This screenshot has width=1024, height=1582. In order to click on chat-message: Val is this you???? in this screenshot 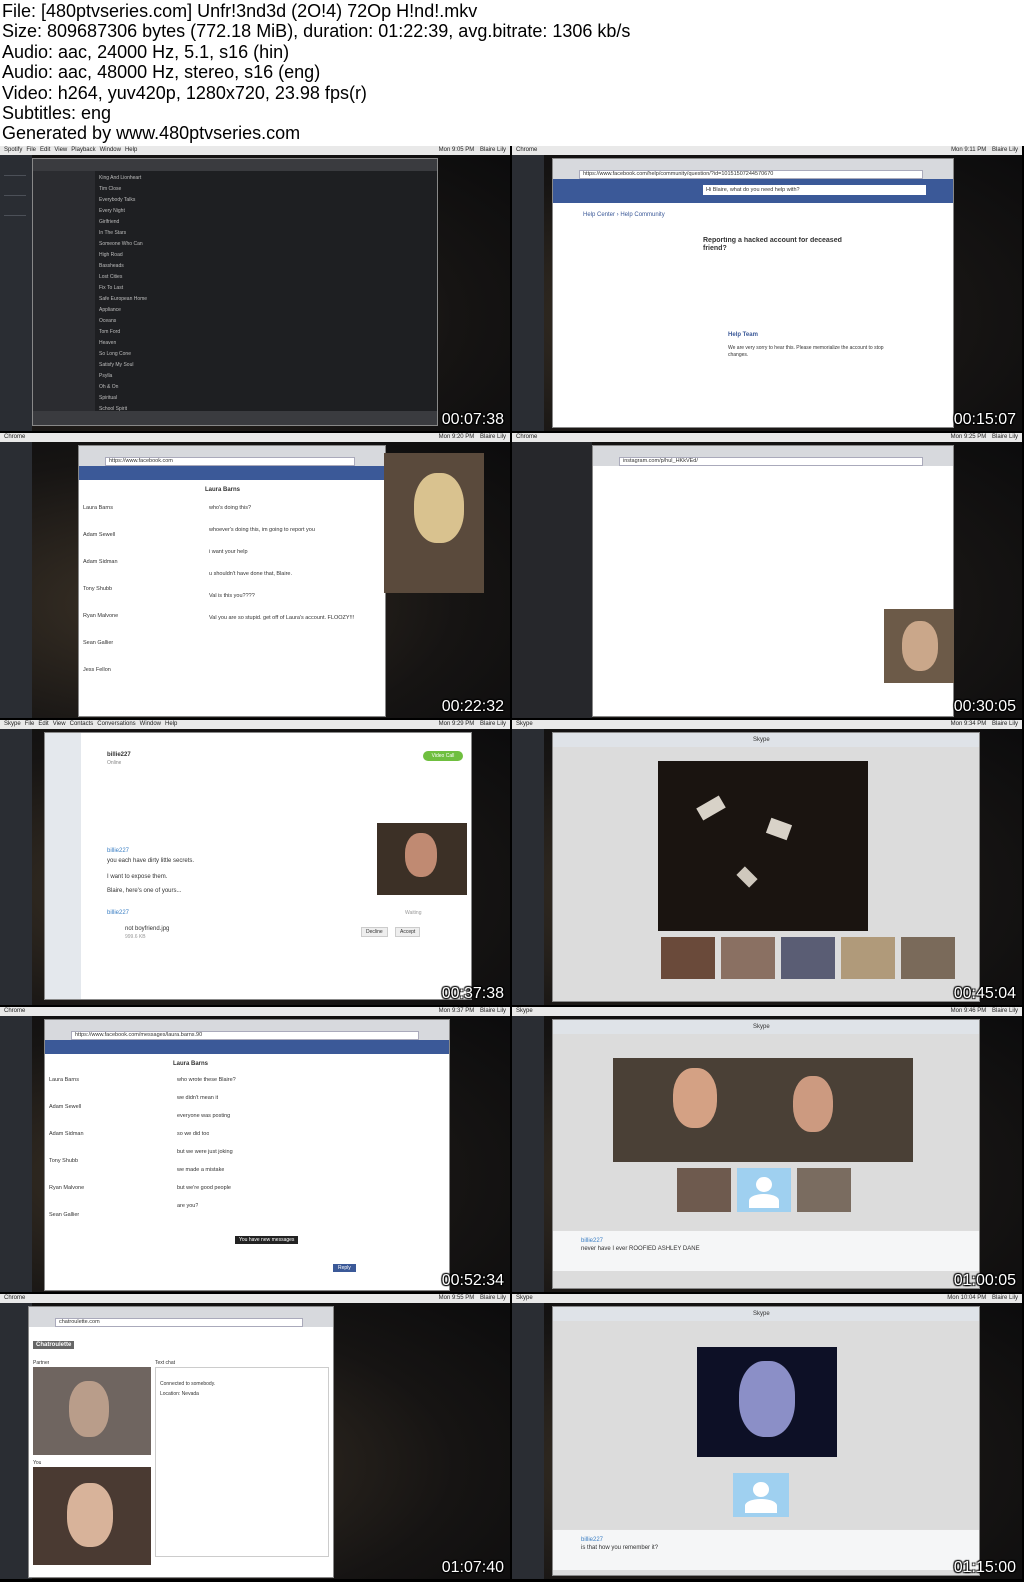, I will do `click(232, 596)`.